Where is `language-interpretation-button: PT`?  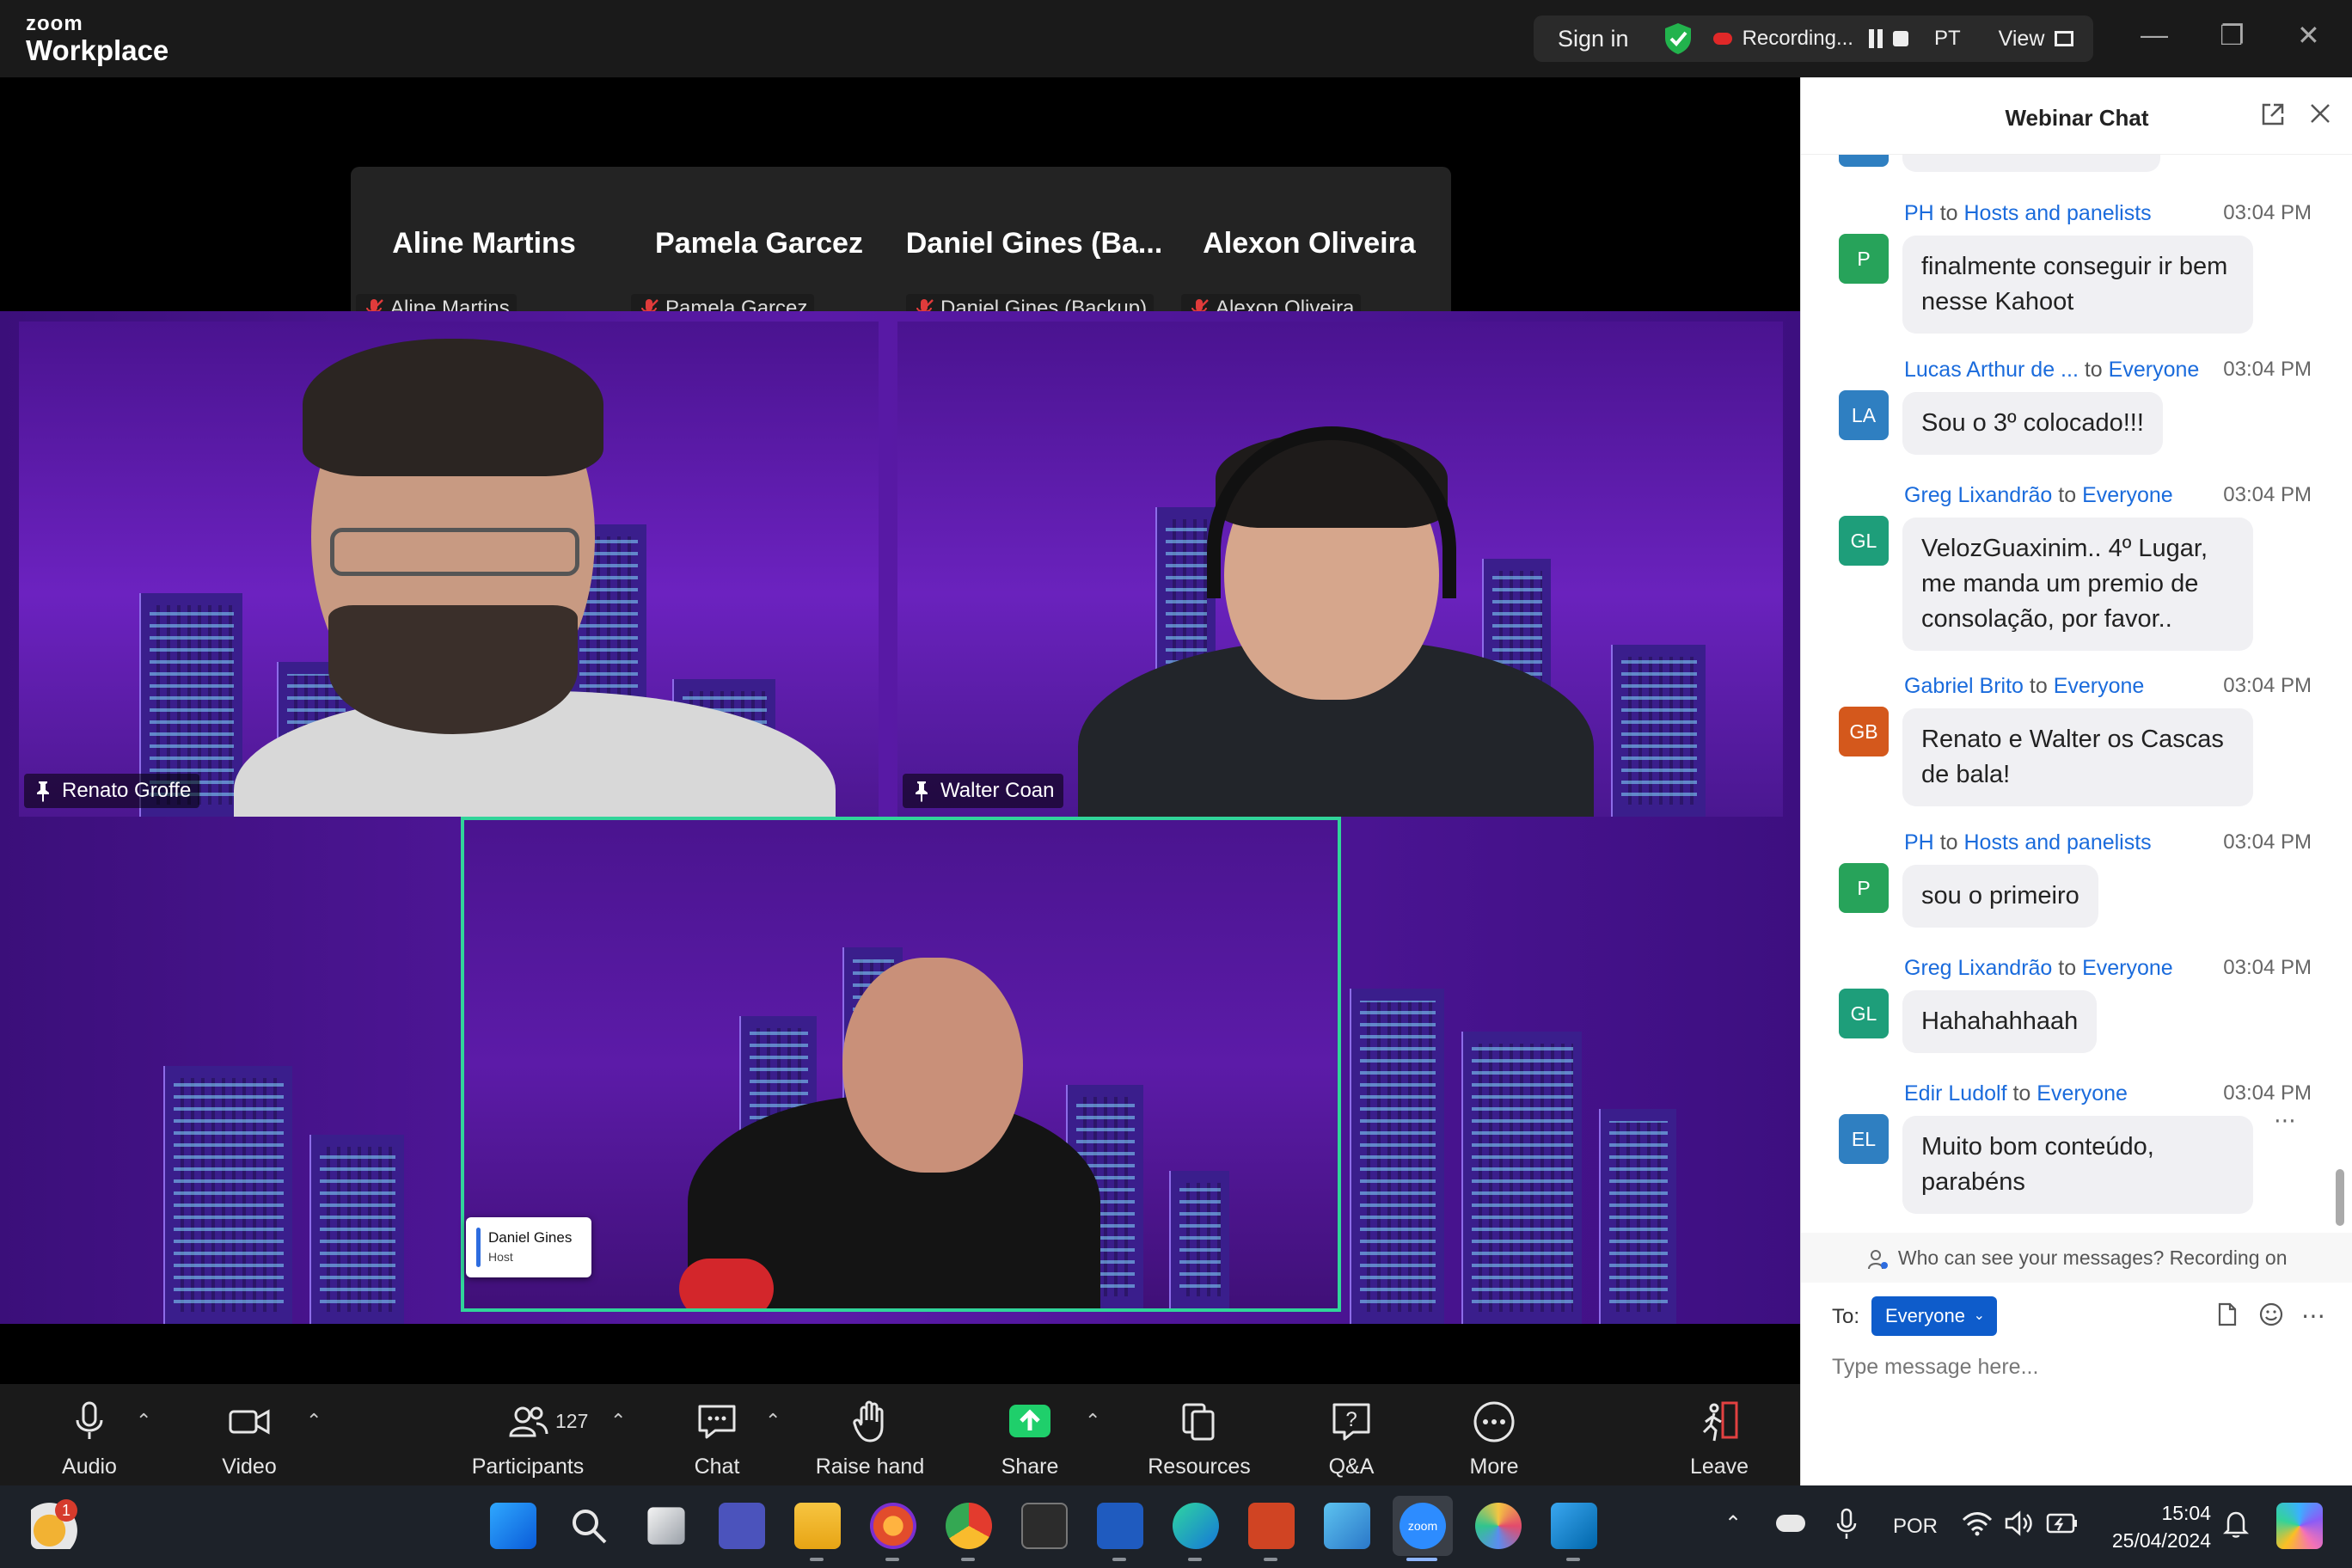
language-interpretation-button: PT is located at coordinates (1947, 39).